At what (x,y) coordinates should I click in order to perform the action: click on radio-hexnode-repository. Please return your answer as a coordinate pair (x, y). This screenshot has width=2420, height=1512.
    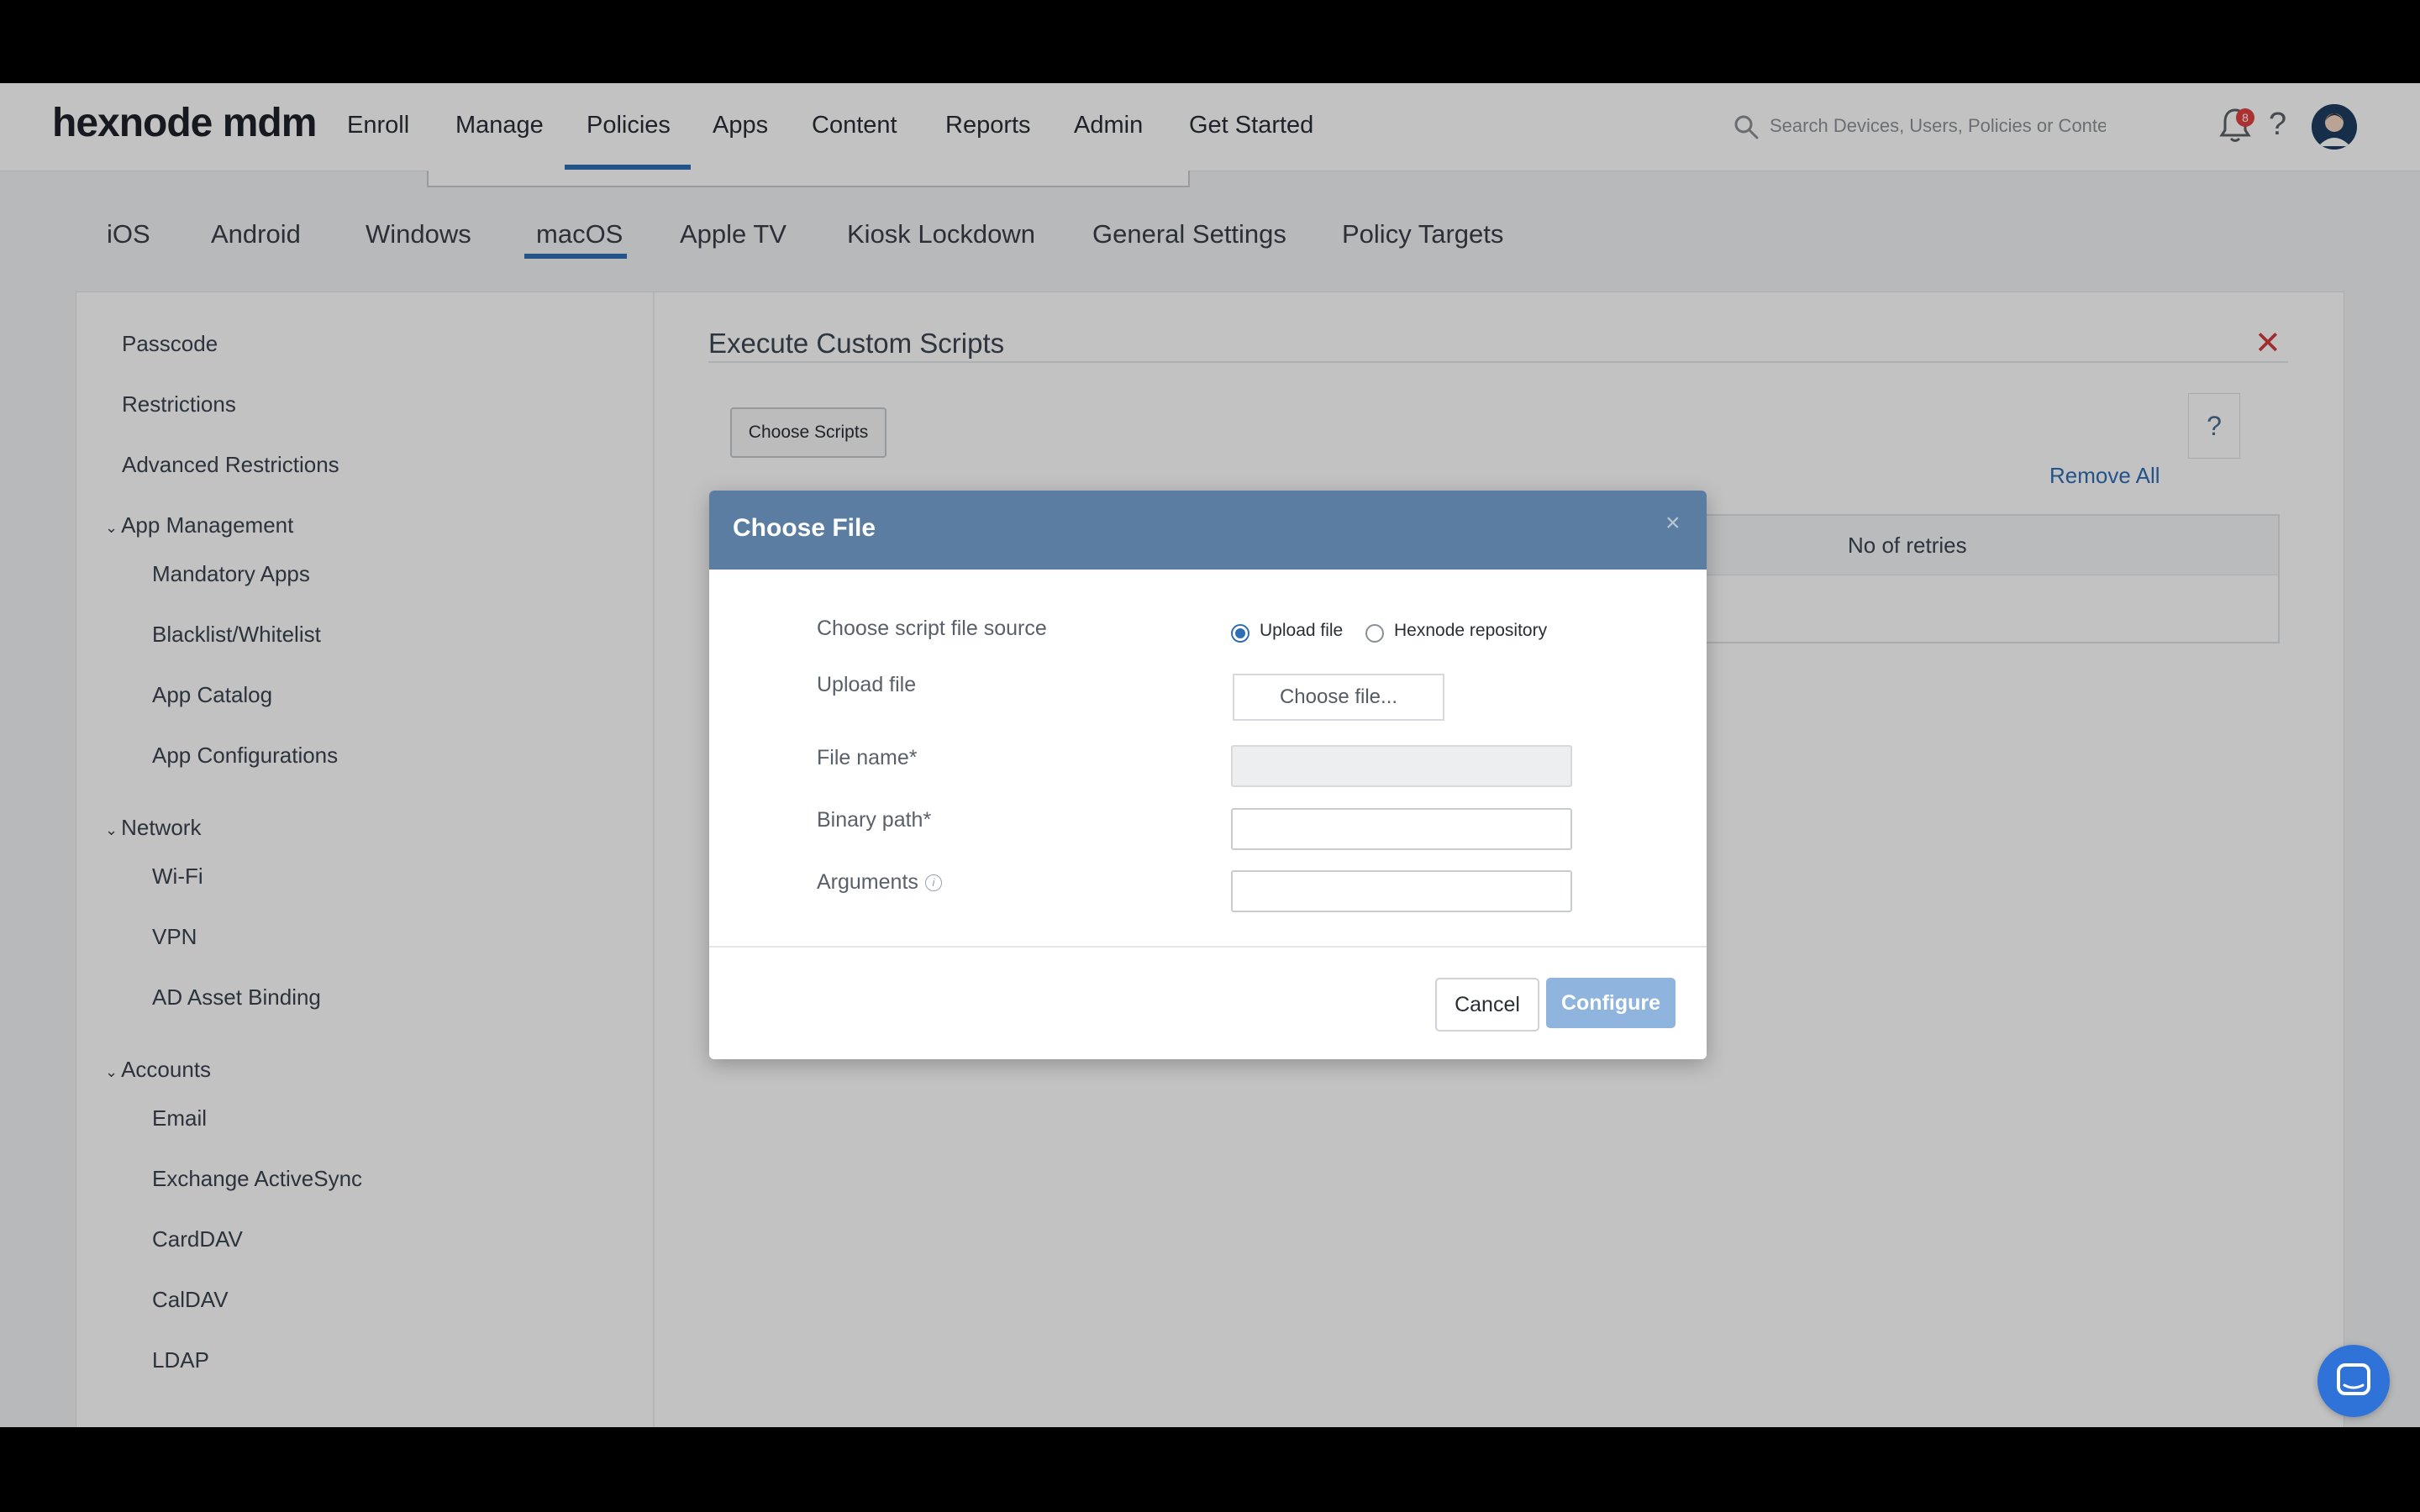
    Looking at the image, I should click on (1375, 633).